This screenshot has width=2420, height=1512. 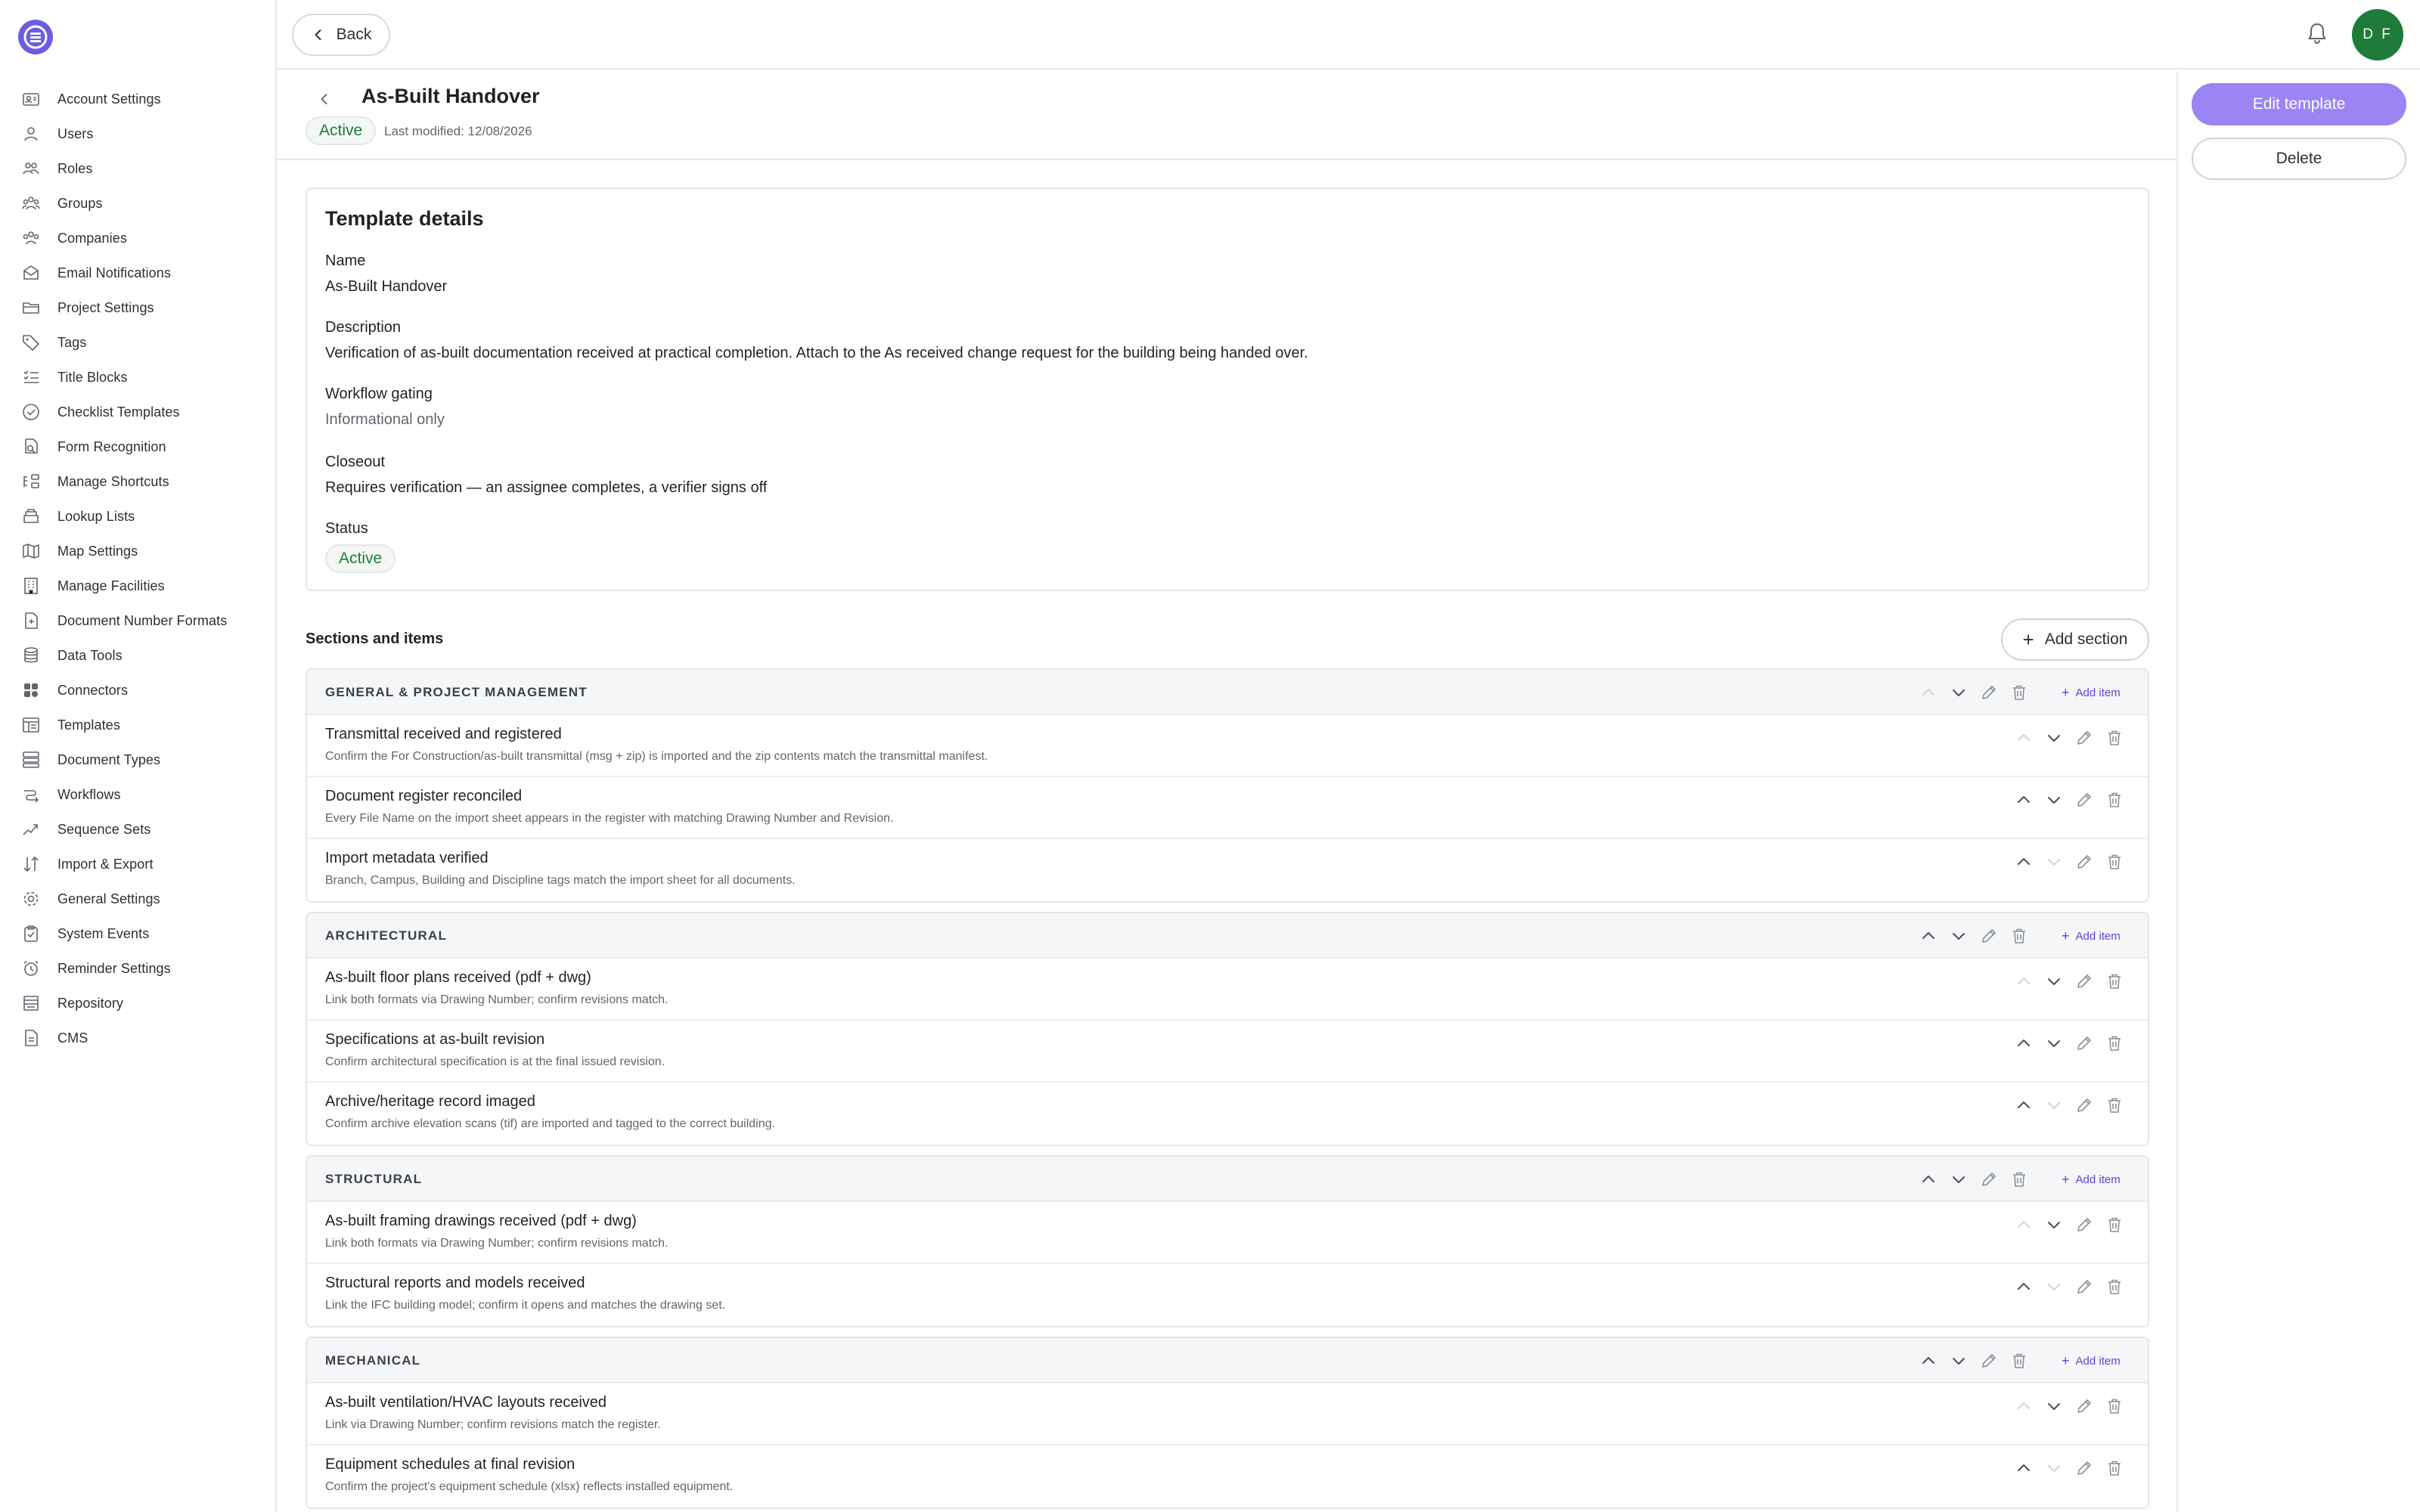 What do you see at coordinates (138, 690) in the screenshot?
I see `sidebar-item-connectors: Connectors` at bounding box center [138, 690].